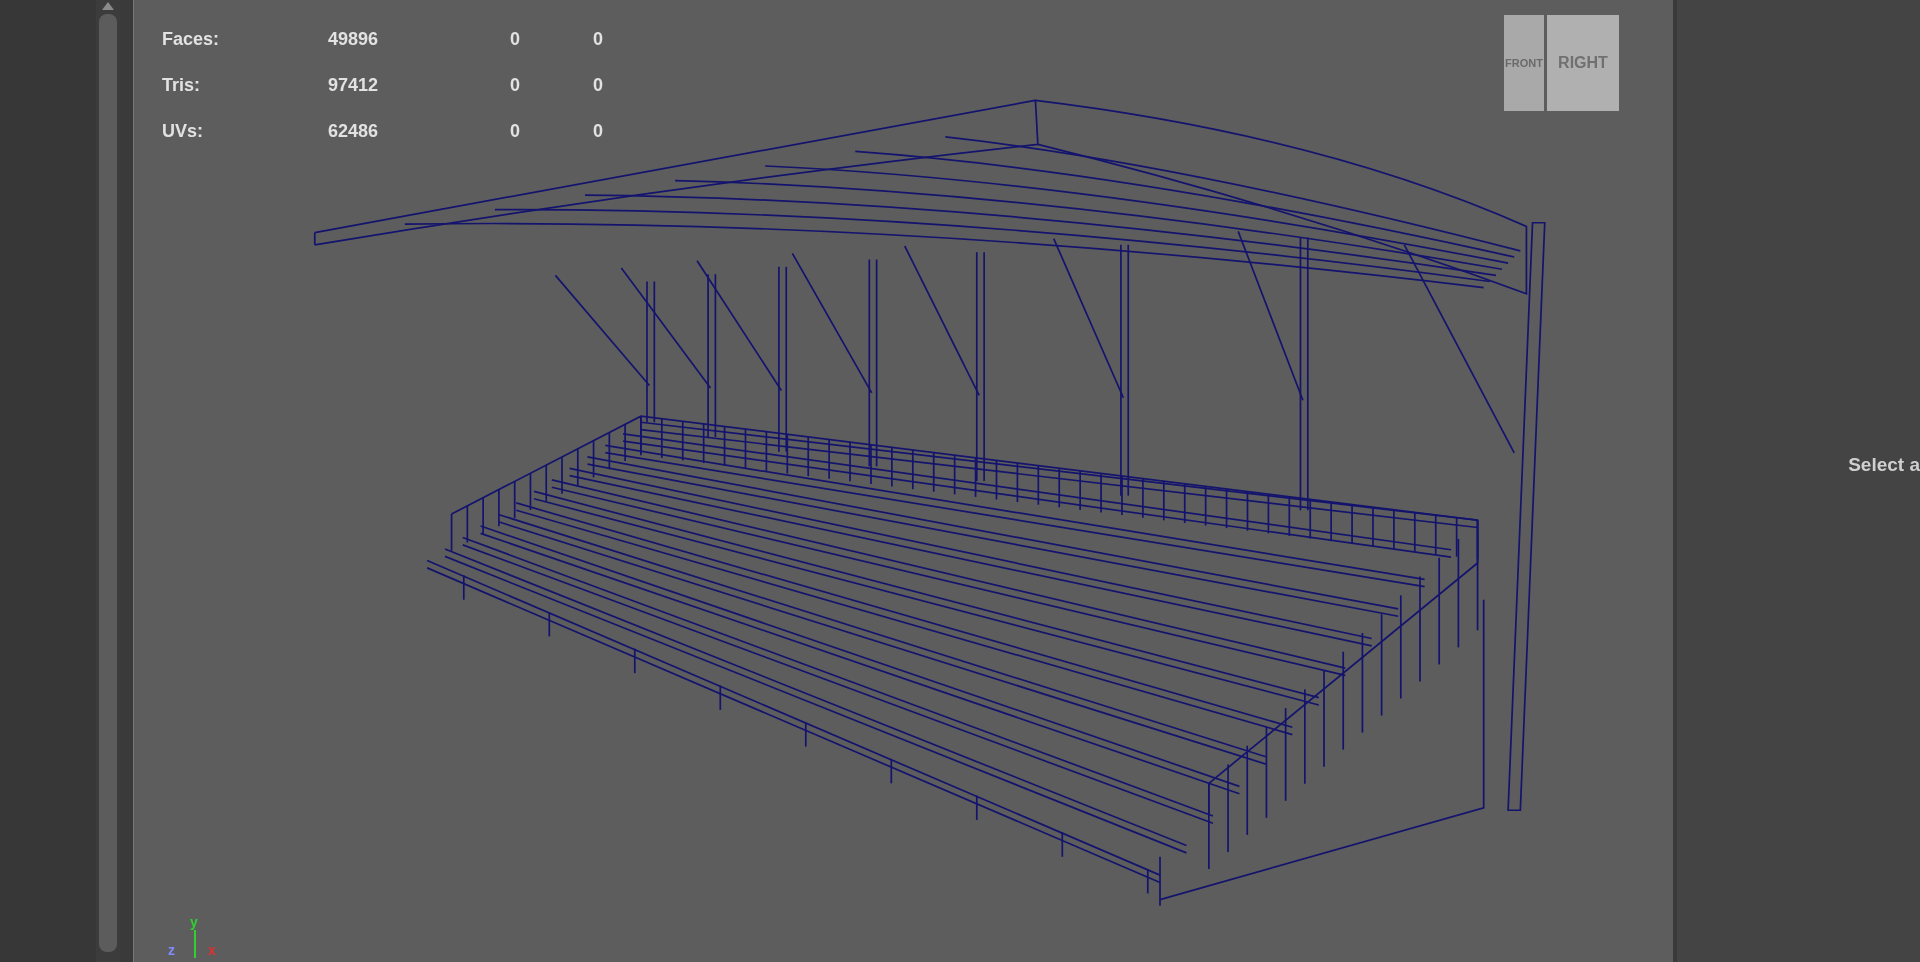  Describe the element at coordinates (1583, 63) in the screenshot. I see `cube-face-label: RIGHT` at that location.